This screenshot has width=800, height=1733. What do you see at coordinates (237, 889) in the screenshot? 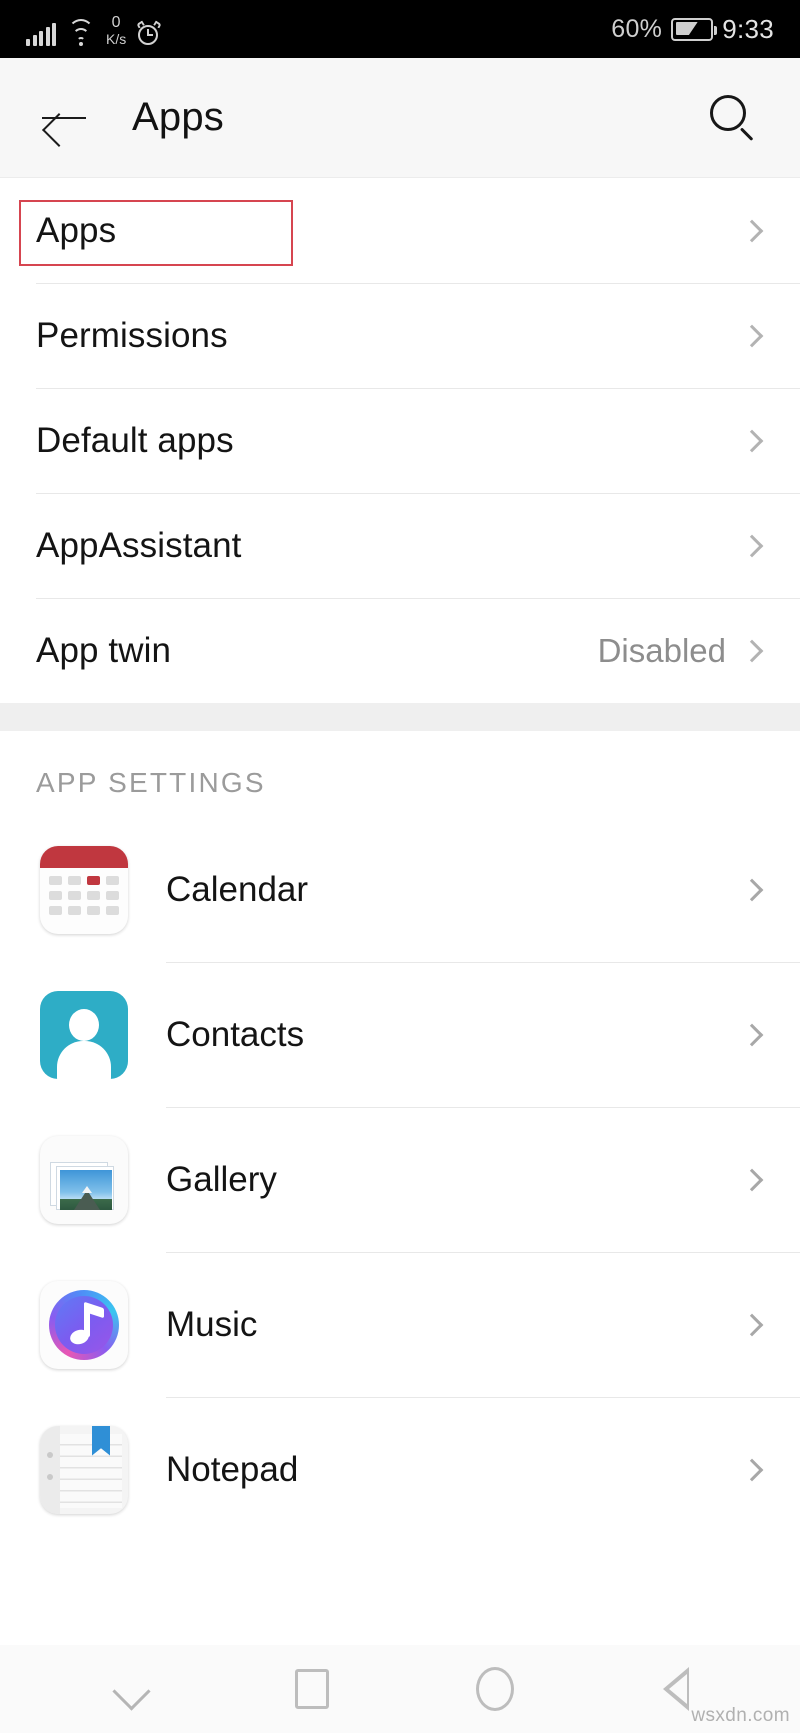
I see `app-row-label: Calendar` at bounding box center [237, 889].